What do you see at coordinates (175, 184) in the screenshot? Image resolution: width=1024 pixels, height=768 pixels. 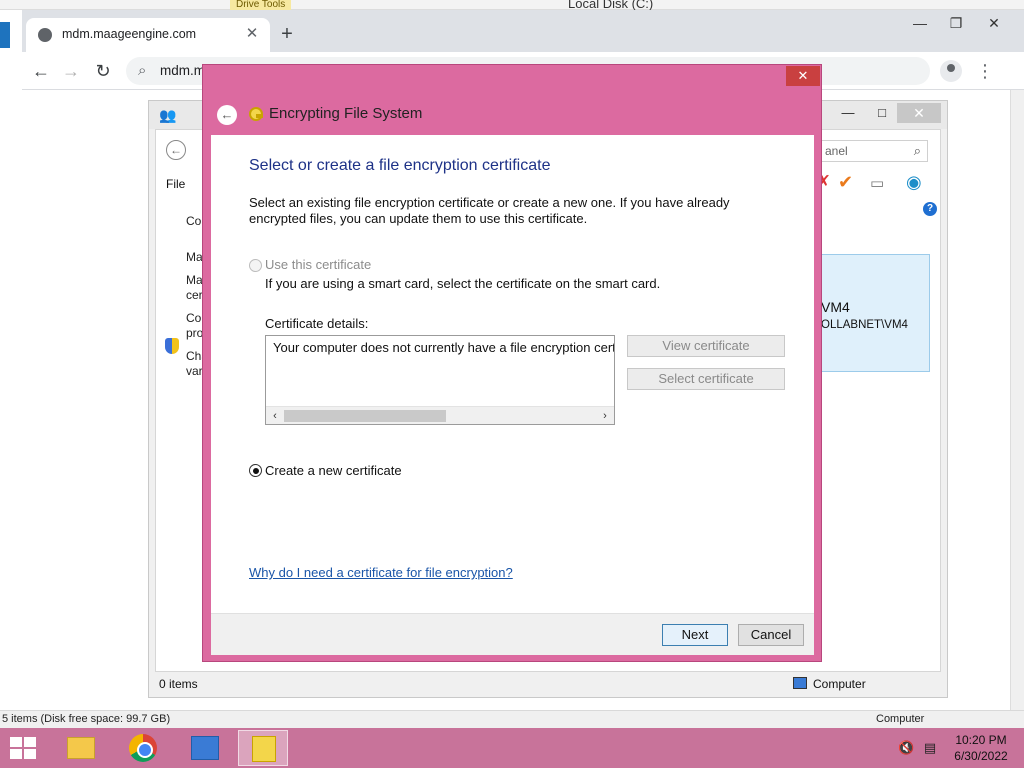 I see `menu-file: File` at bounding box center [175, 184].